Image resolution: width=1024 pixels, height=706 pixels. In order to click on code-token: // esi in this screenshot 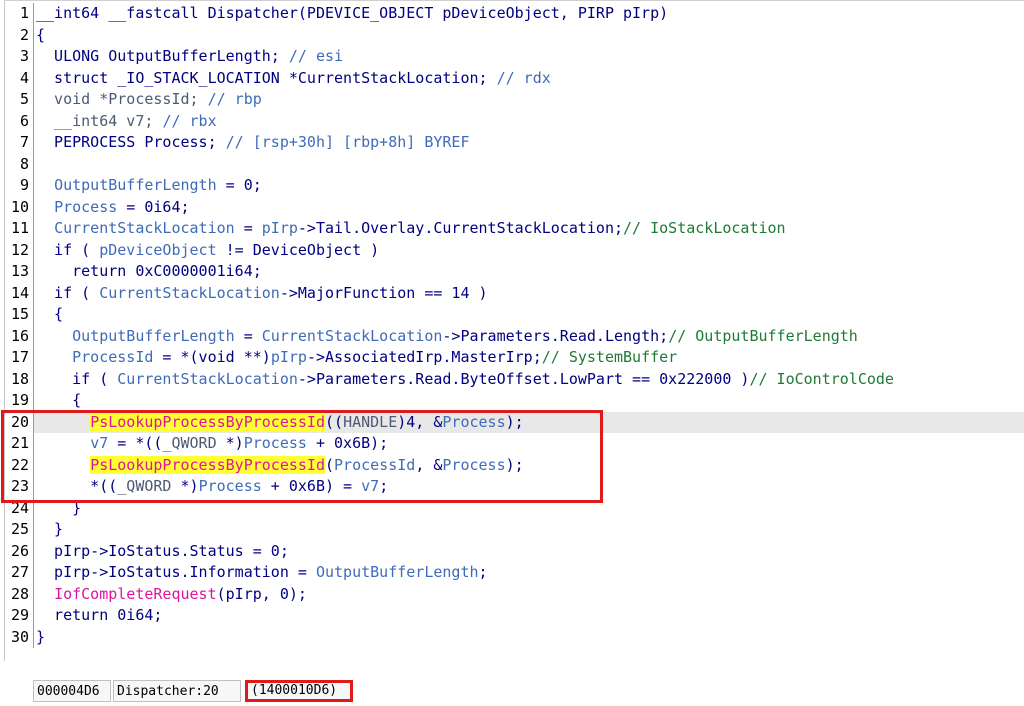, I will do `click(316, 56)`.